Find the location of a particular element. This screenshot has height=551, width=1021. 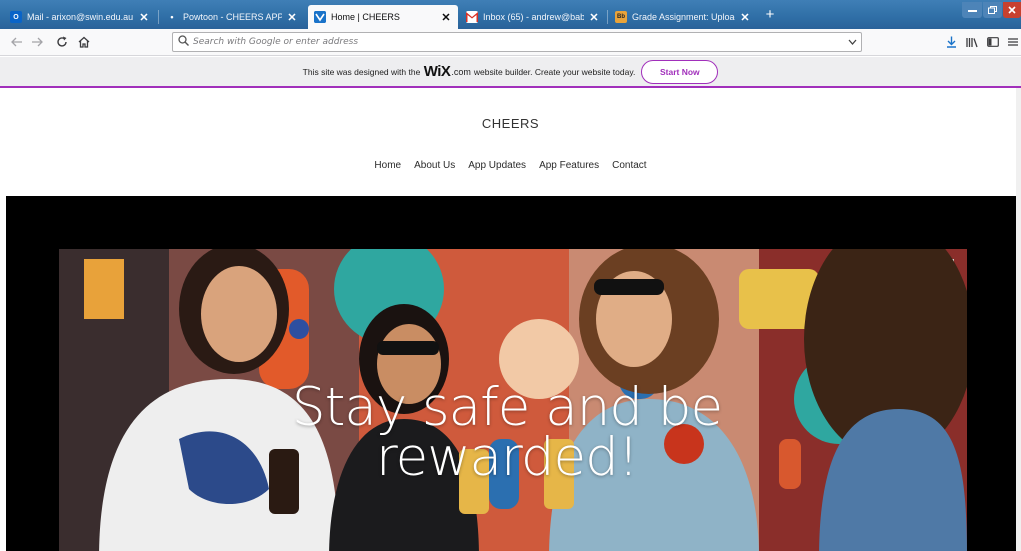

download-icon is located at coordinates (951, 42).